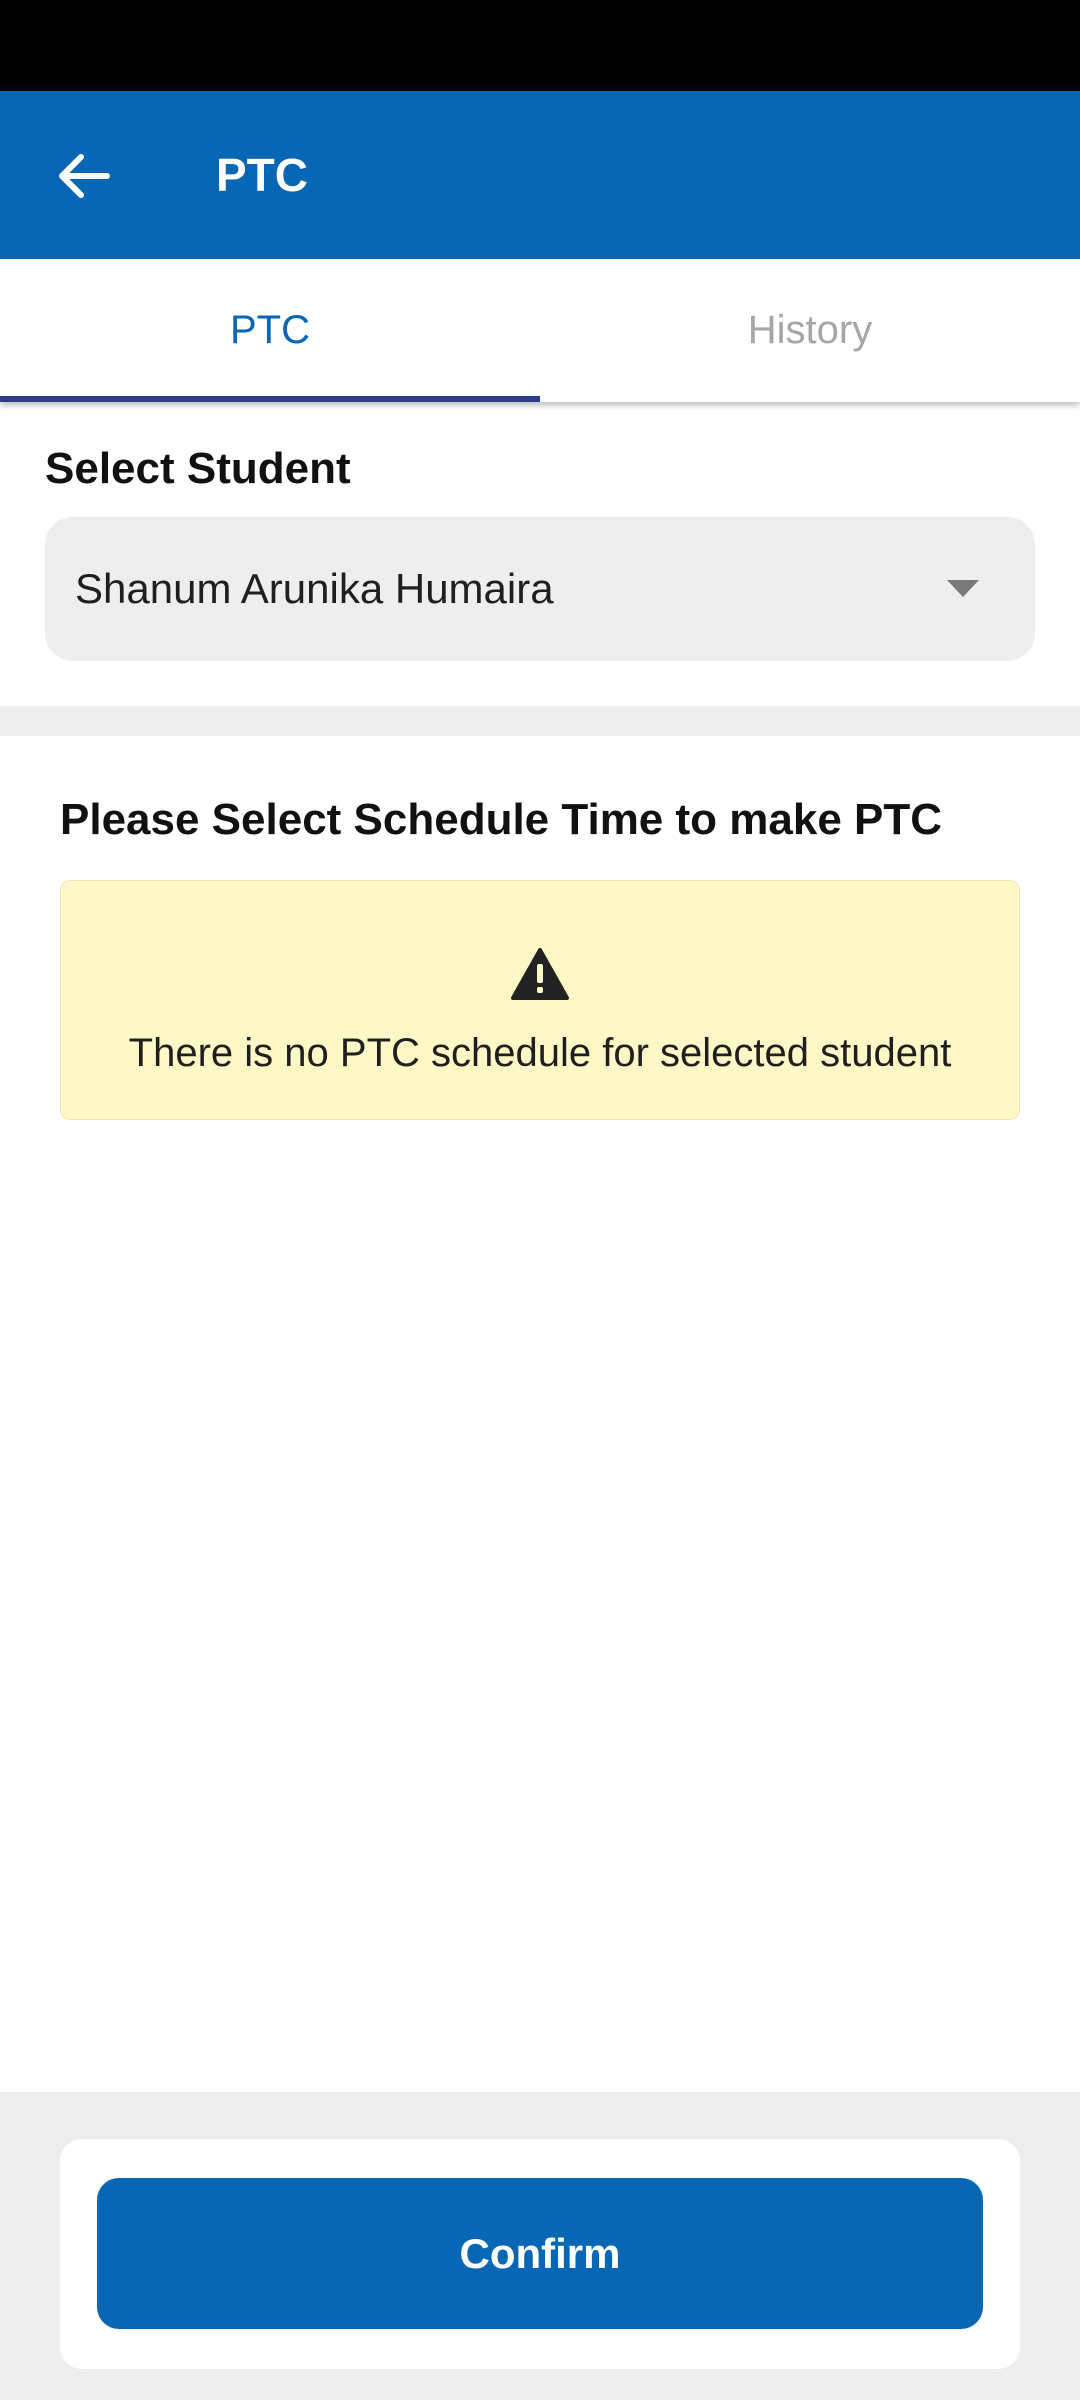 This screenshot has height=2400, width=1080. Describe the element at coordinates (198, 468) in the screenshot. I see `select-student-label: Select Student` at that location.